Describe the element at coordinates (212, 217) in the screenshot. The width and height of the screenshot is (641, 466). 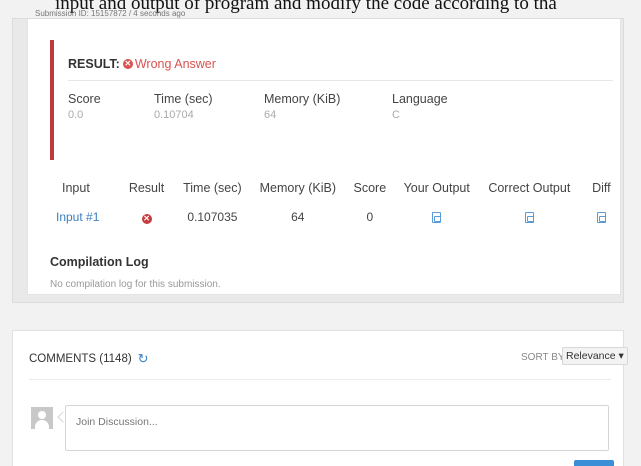
I see `time-cell: 0.107035` at that location.